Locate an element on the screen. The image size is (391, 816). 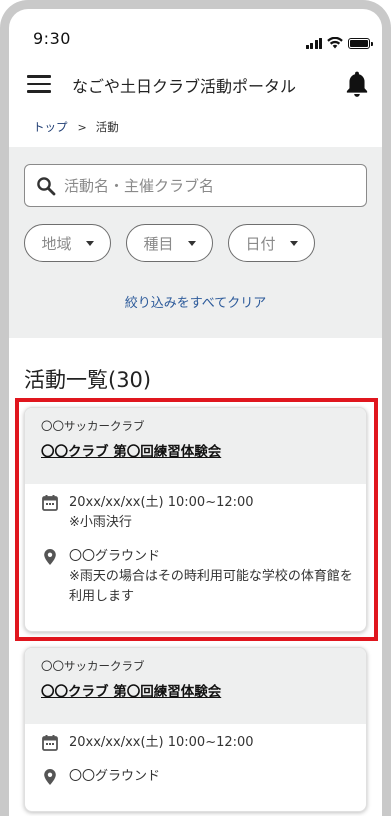
search-box is located at coordinates (195, 185).